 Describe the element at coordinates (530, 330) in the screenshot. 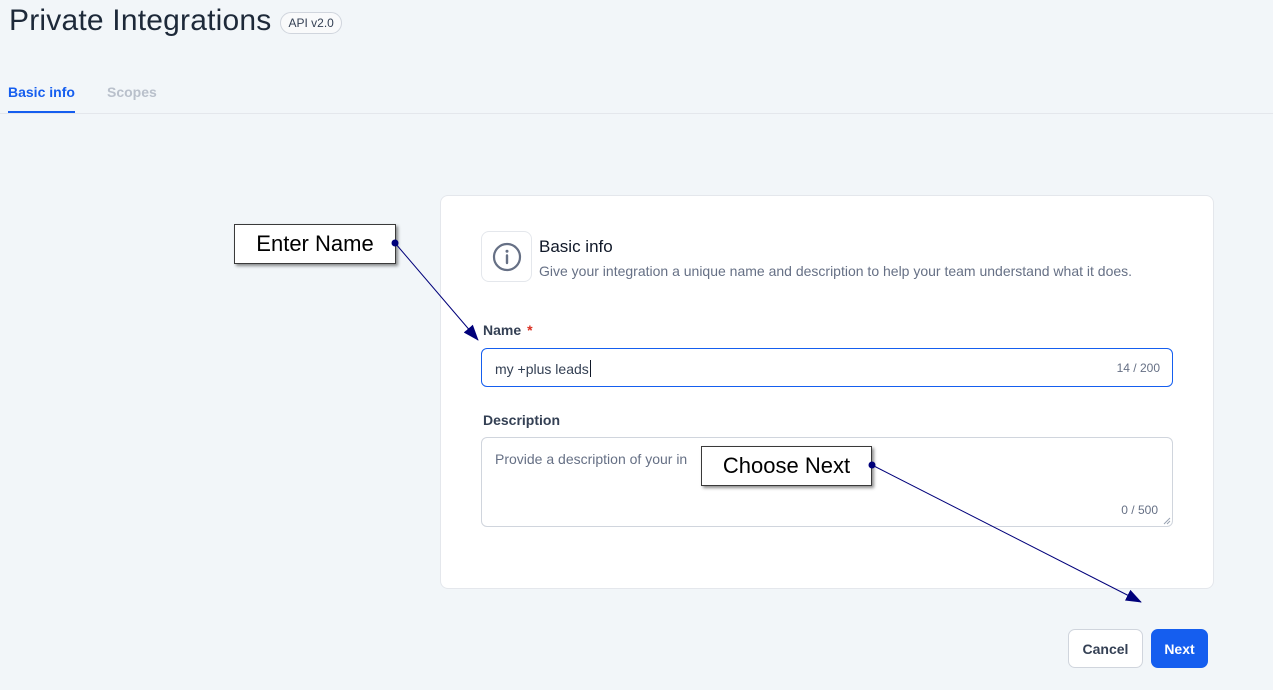

I see `required-asterisk: *` at that location.